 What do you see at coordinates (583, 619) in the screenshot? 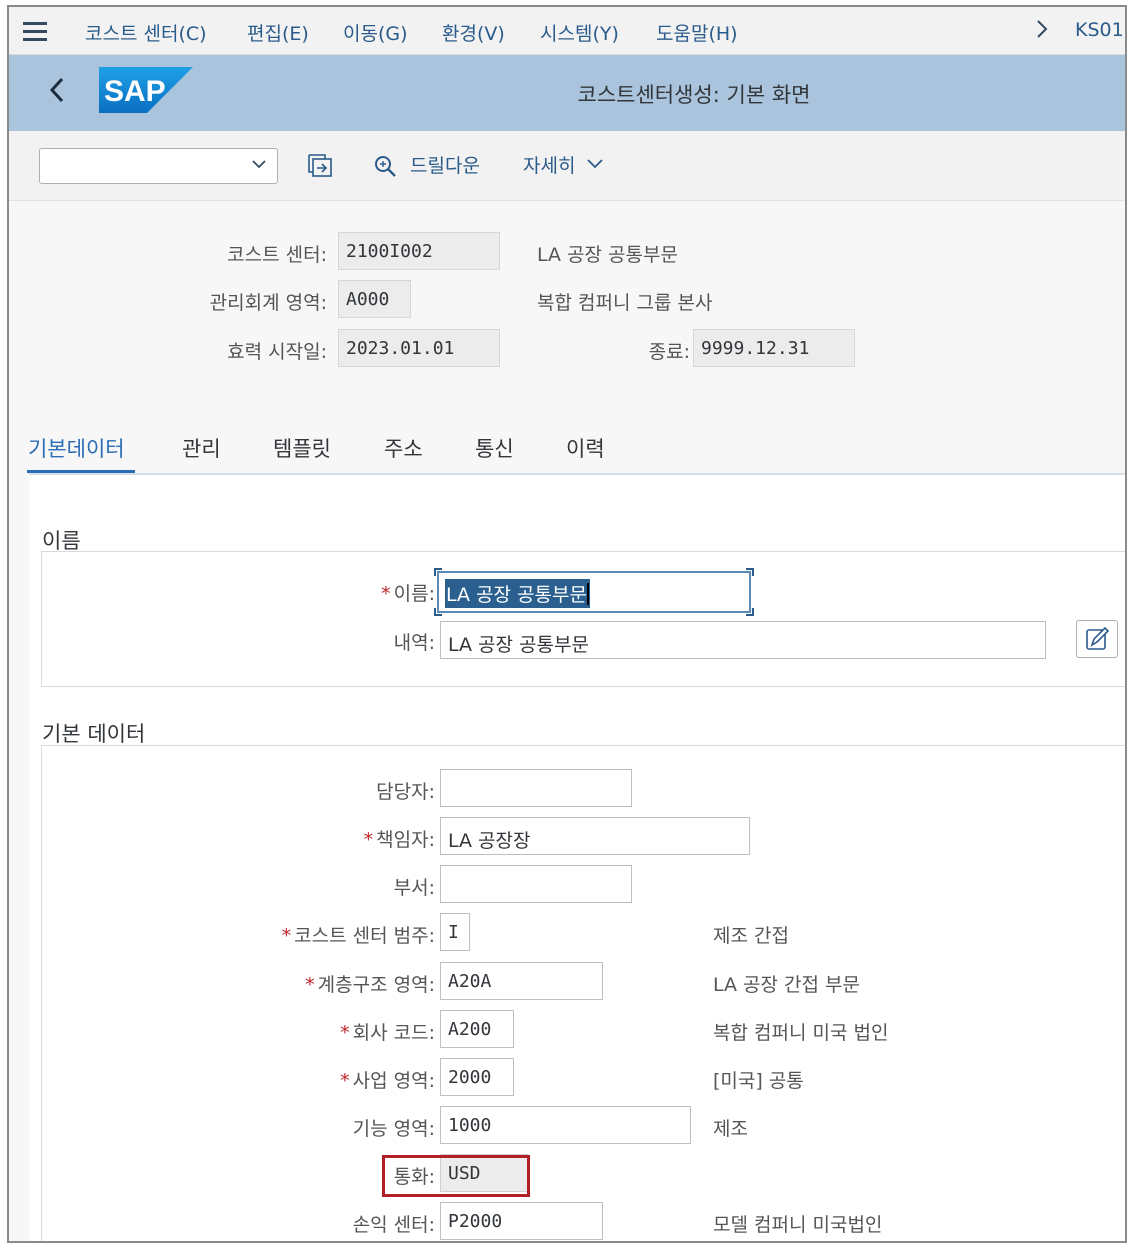
I see `names-group: * 이름: LA 공장 공통부문 내역: LA 공장 공통부문` at bounding box center [583, 619].